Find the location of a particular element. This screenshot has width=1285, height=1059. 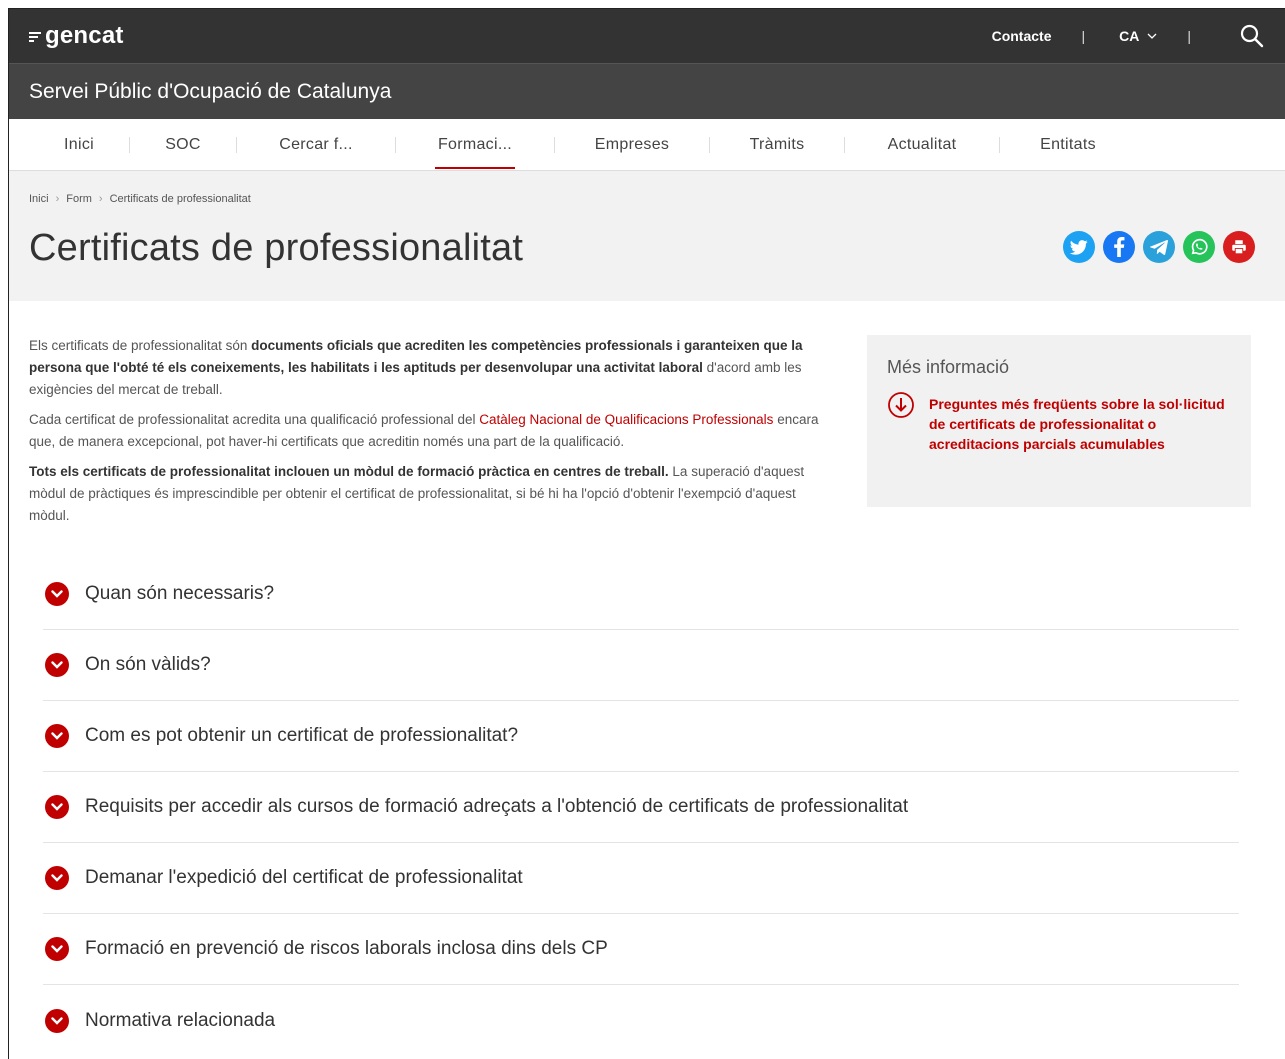

nav-item-soc: SOC is located at coordinates (183, 145).